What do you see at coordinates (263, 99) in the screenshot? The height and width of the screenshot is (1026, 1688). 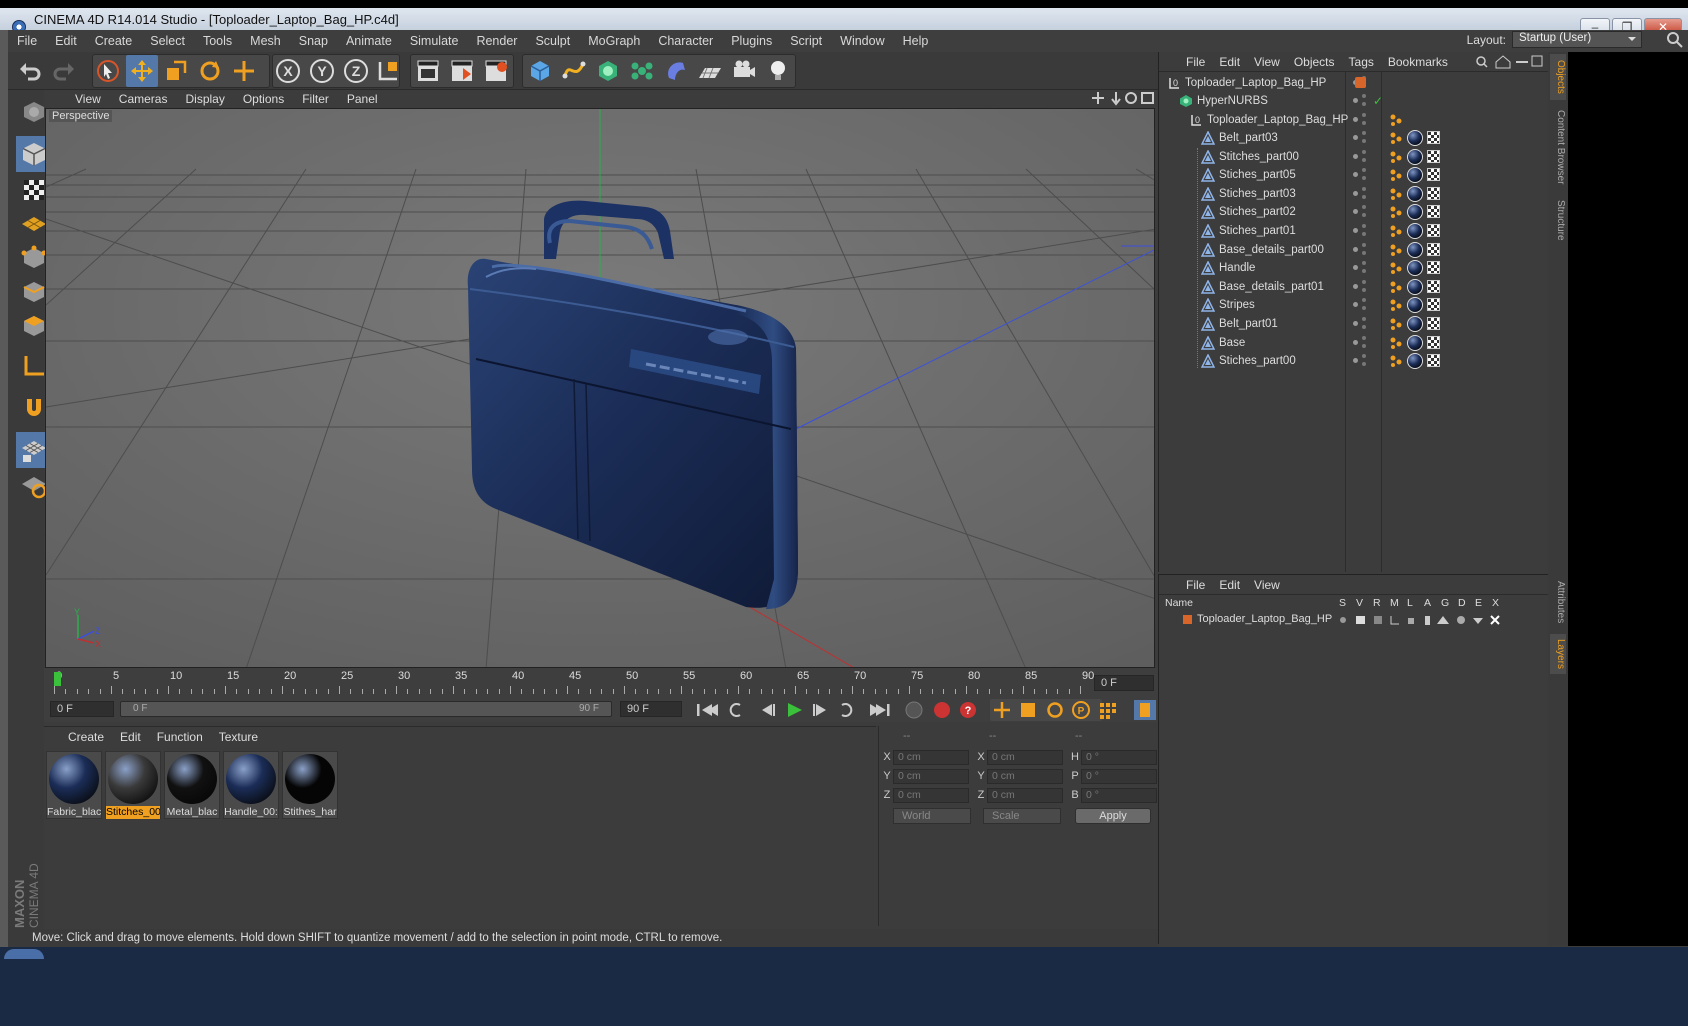 I see `viewport-menu-options: Options` at bounding box center [263, 99].